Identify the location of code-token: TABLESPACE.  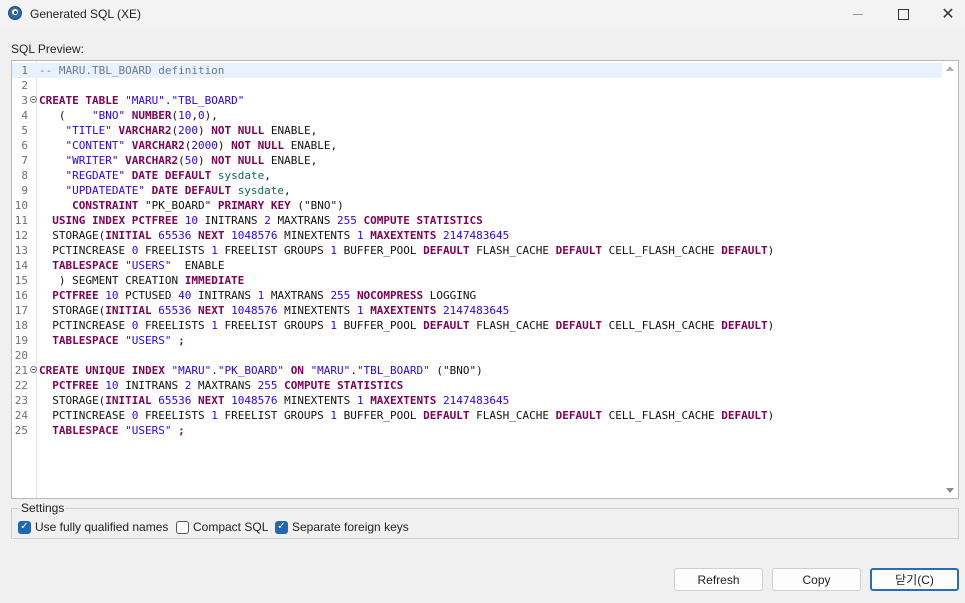
(89, 340).